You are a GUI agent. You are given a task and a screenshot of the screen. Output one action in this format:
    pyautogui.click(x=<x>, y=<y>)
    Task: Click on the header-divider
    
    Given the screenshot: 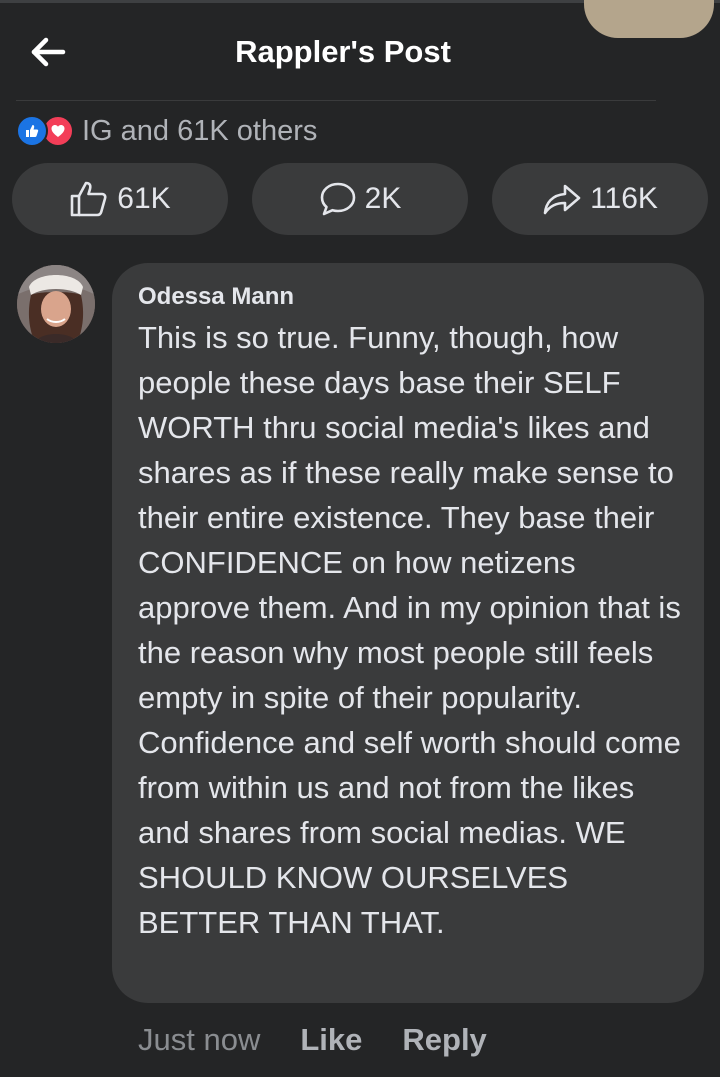 What is the action you would take?
    pyautogui.click(x=336, y=100)
    